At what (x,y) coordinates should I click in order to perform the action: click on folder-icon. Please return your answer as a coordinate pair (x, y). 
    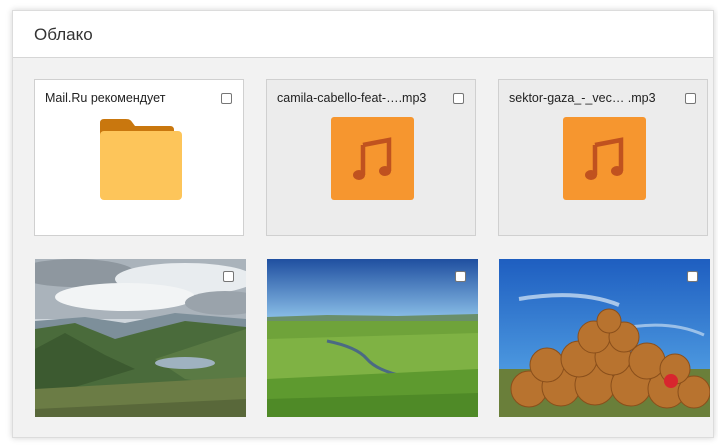
    Looking at the image, I should click on (141, 159).